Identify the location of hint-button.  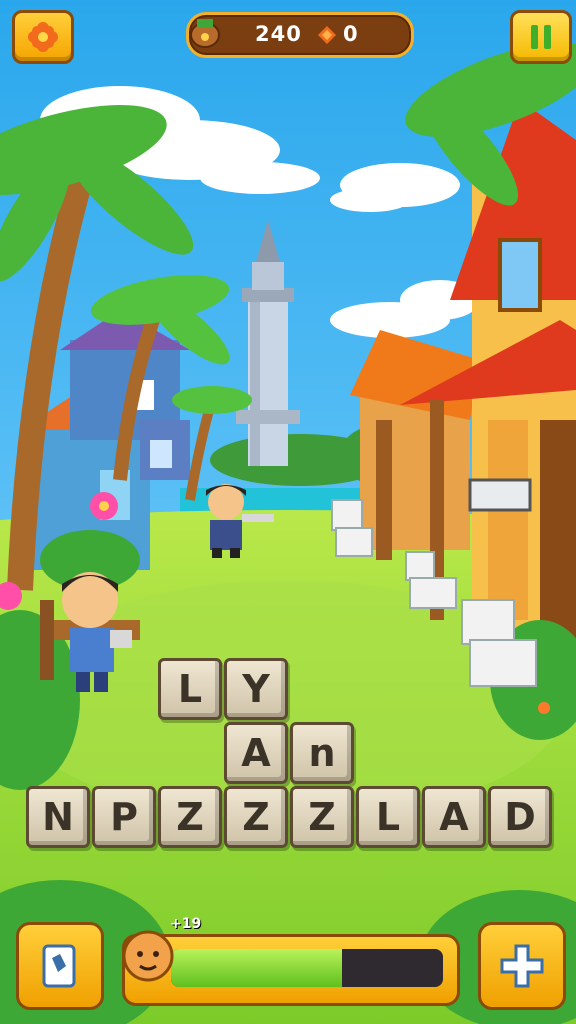
(60, 966).